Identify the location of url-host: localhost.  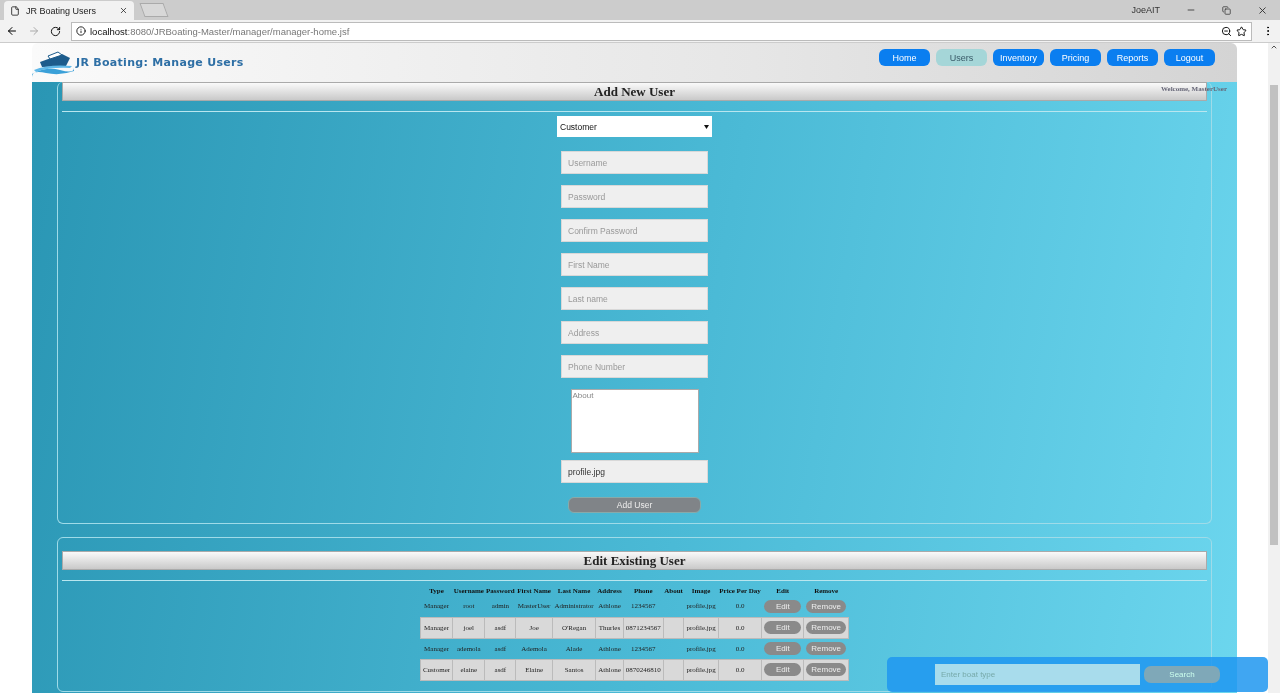
(109, 31).